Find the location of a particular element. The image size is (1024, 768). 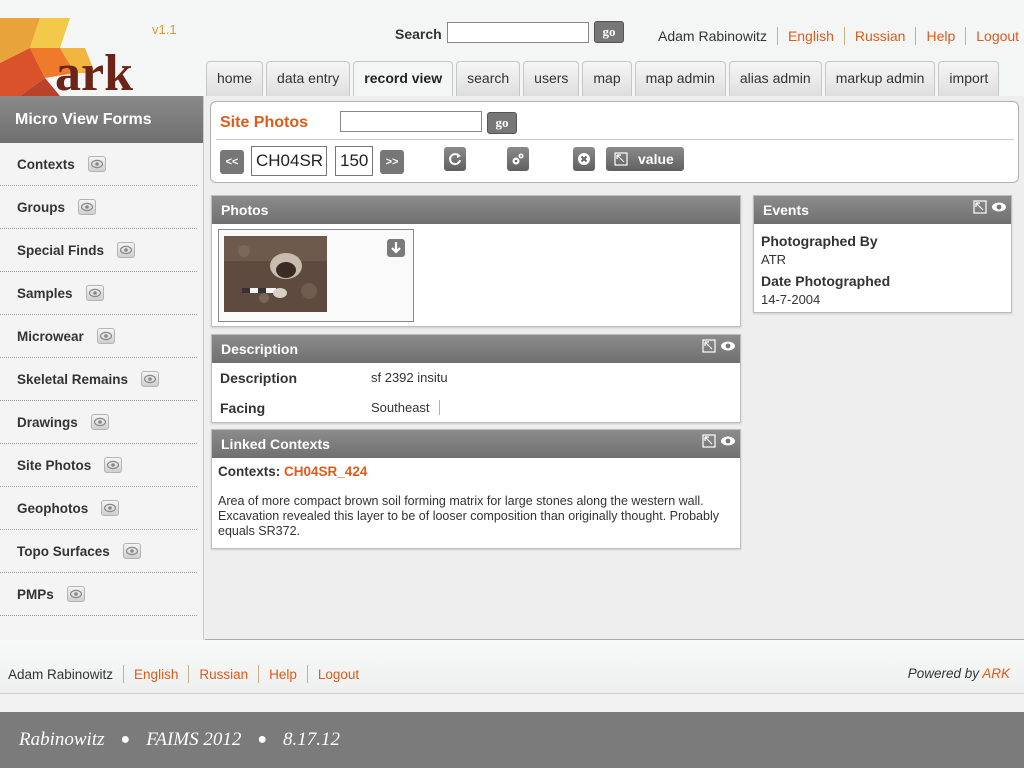

tab-home: home is located at coordinates (235, 78).